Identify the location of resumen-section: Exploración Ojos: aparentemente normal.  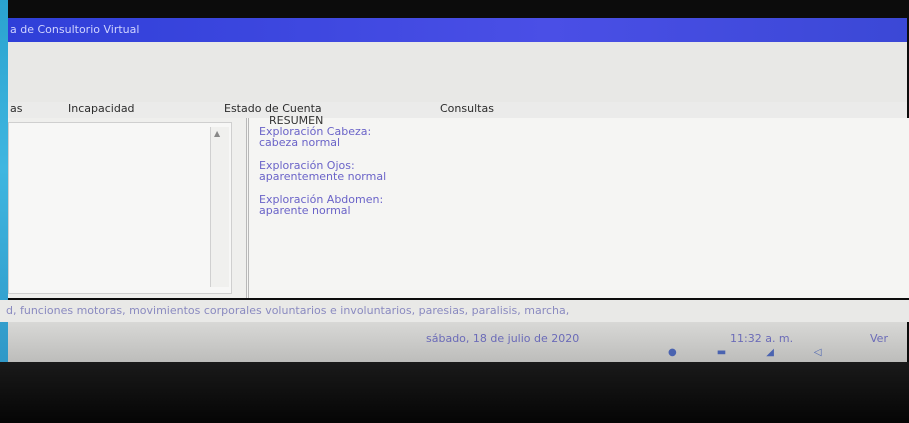
(322, 171).